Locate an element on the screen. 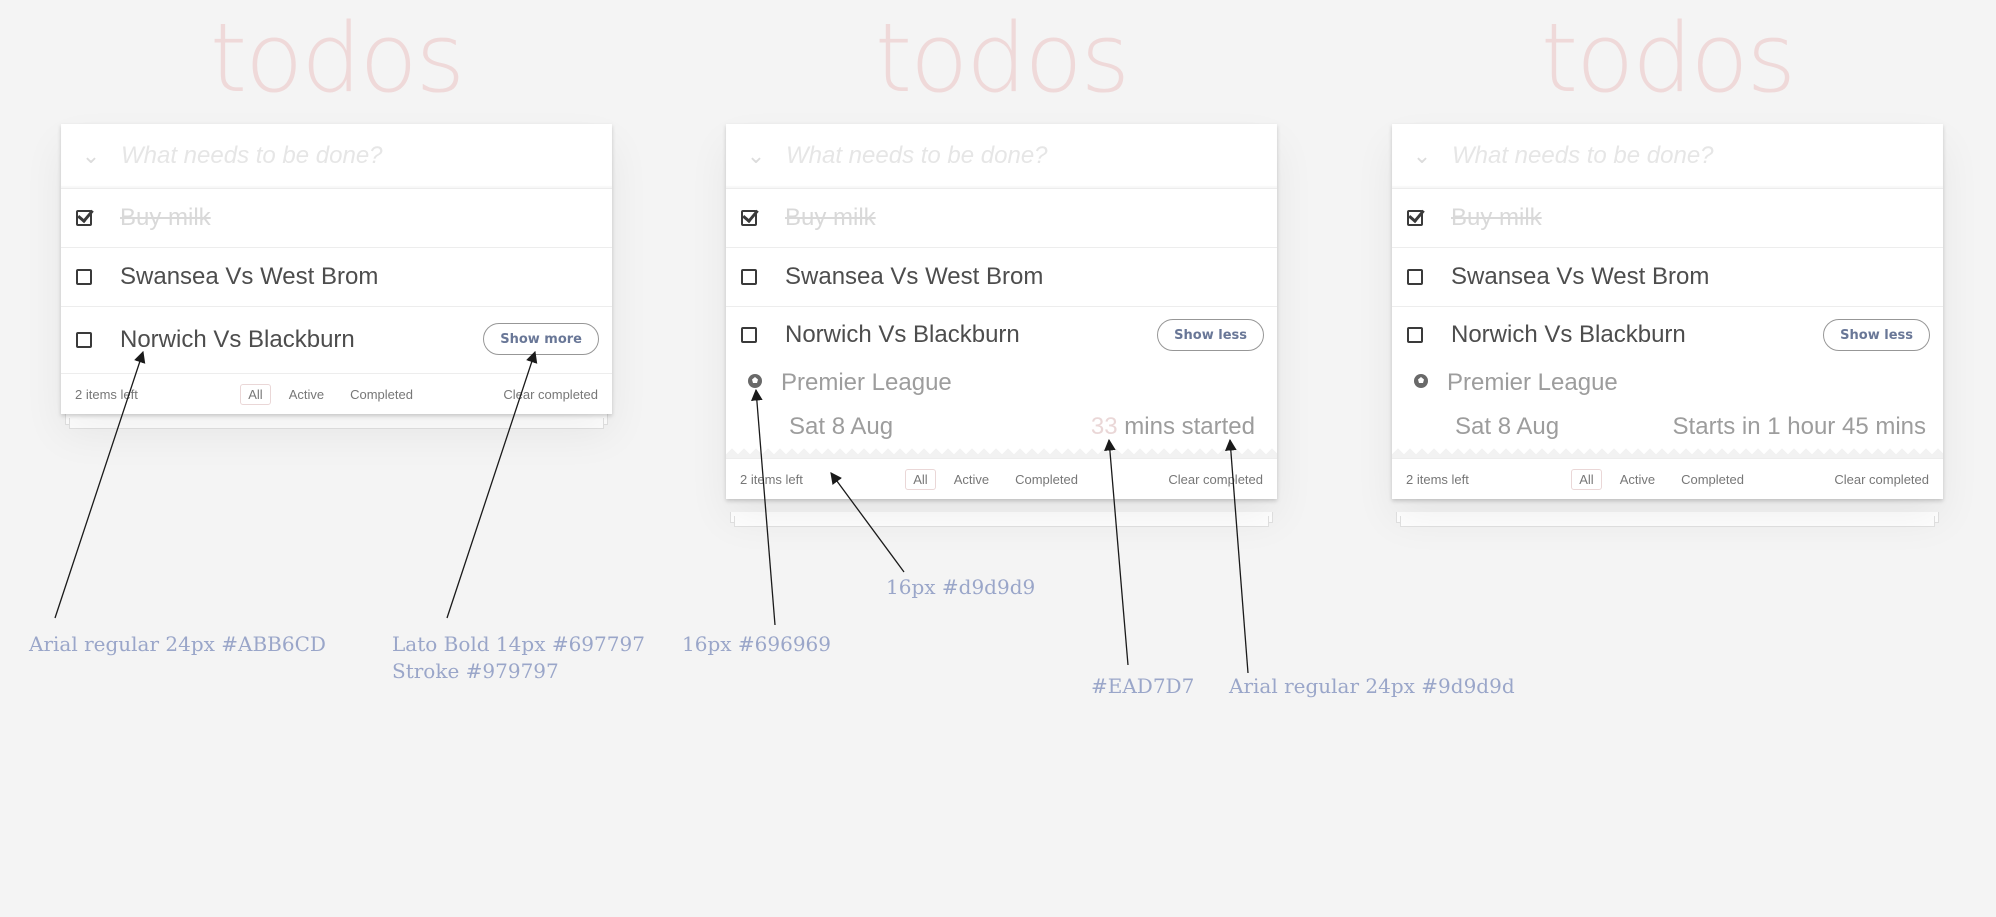  annotation-button-font: Lato Bold 14px #697797 Stroke #979797 is located at coordinates (518, 658).